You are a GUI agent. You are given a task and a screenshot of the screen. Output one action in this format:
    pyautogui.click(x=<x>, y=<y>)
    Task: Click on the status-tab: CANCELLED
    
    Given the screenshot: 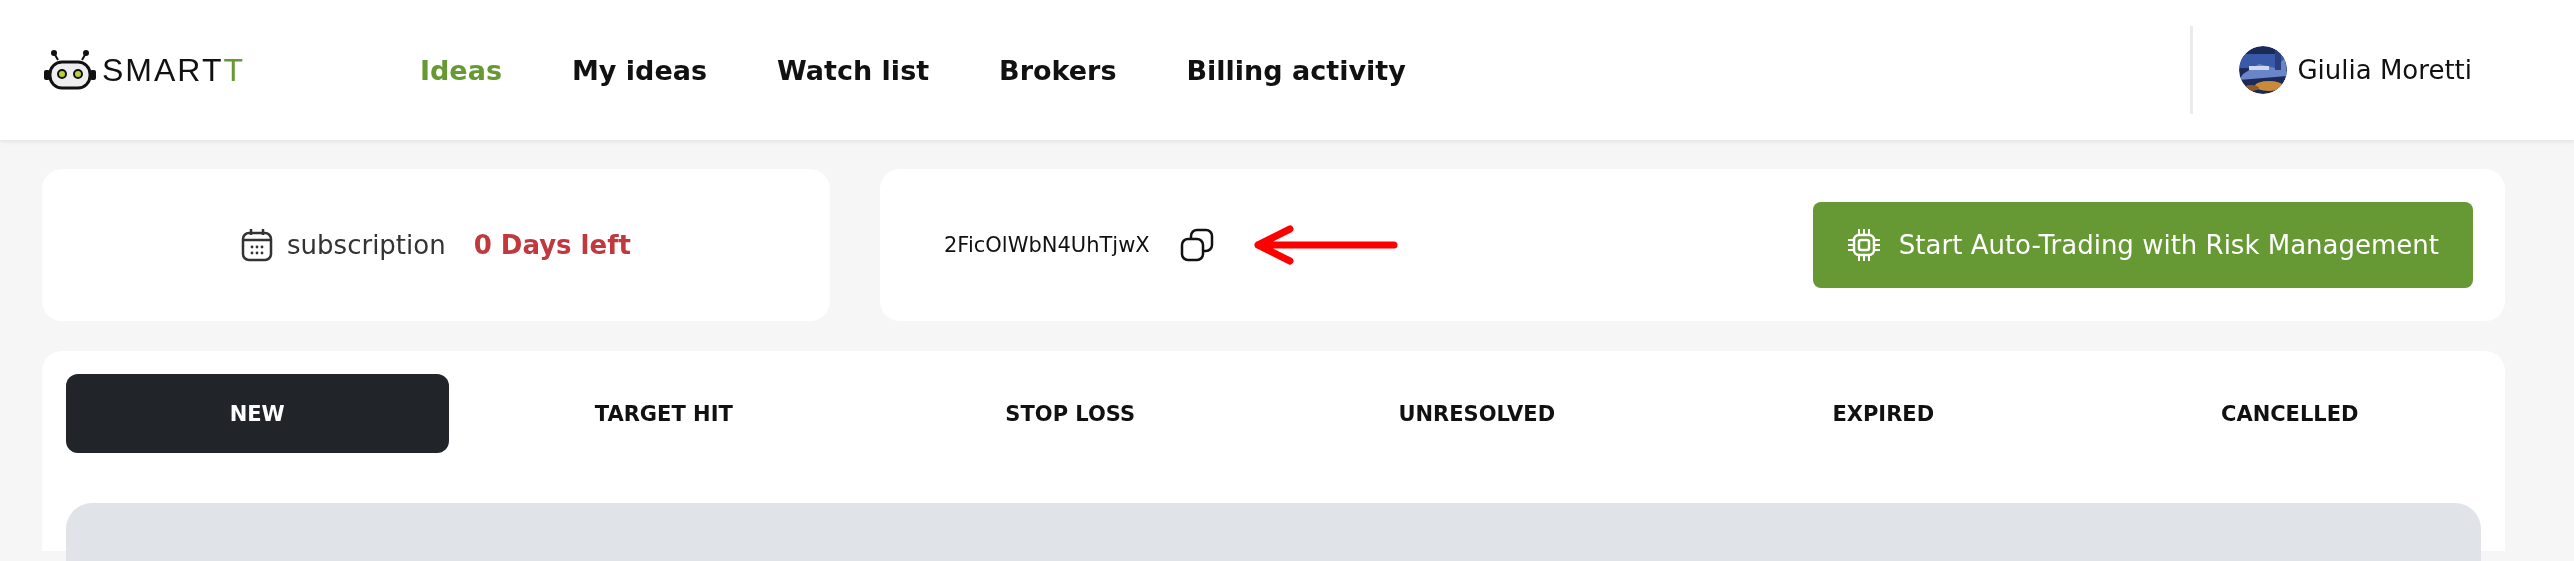 What is the action you would take?
    pyautogui.click(x=2289, y=413)
    